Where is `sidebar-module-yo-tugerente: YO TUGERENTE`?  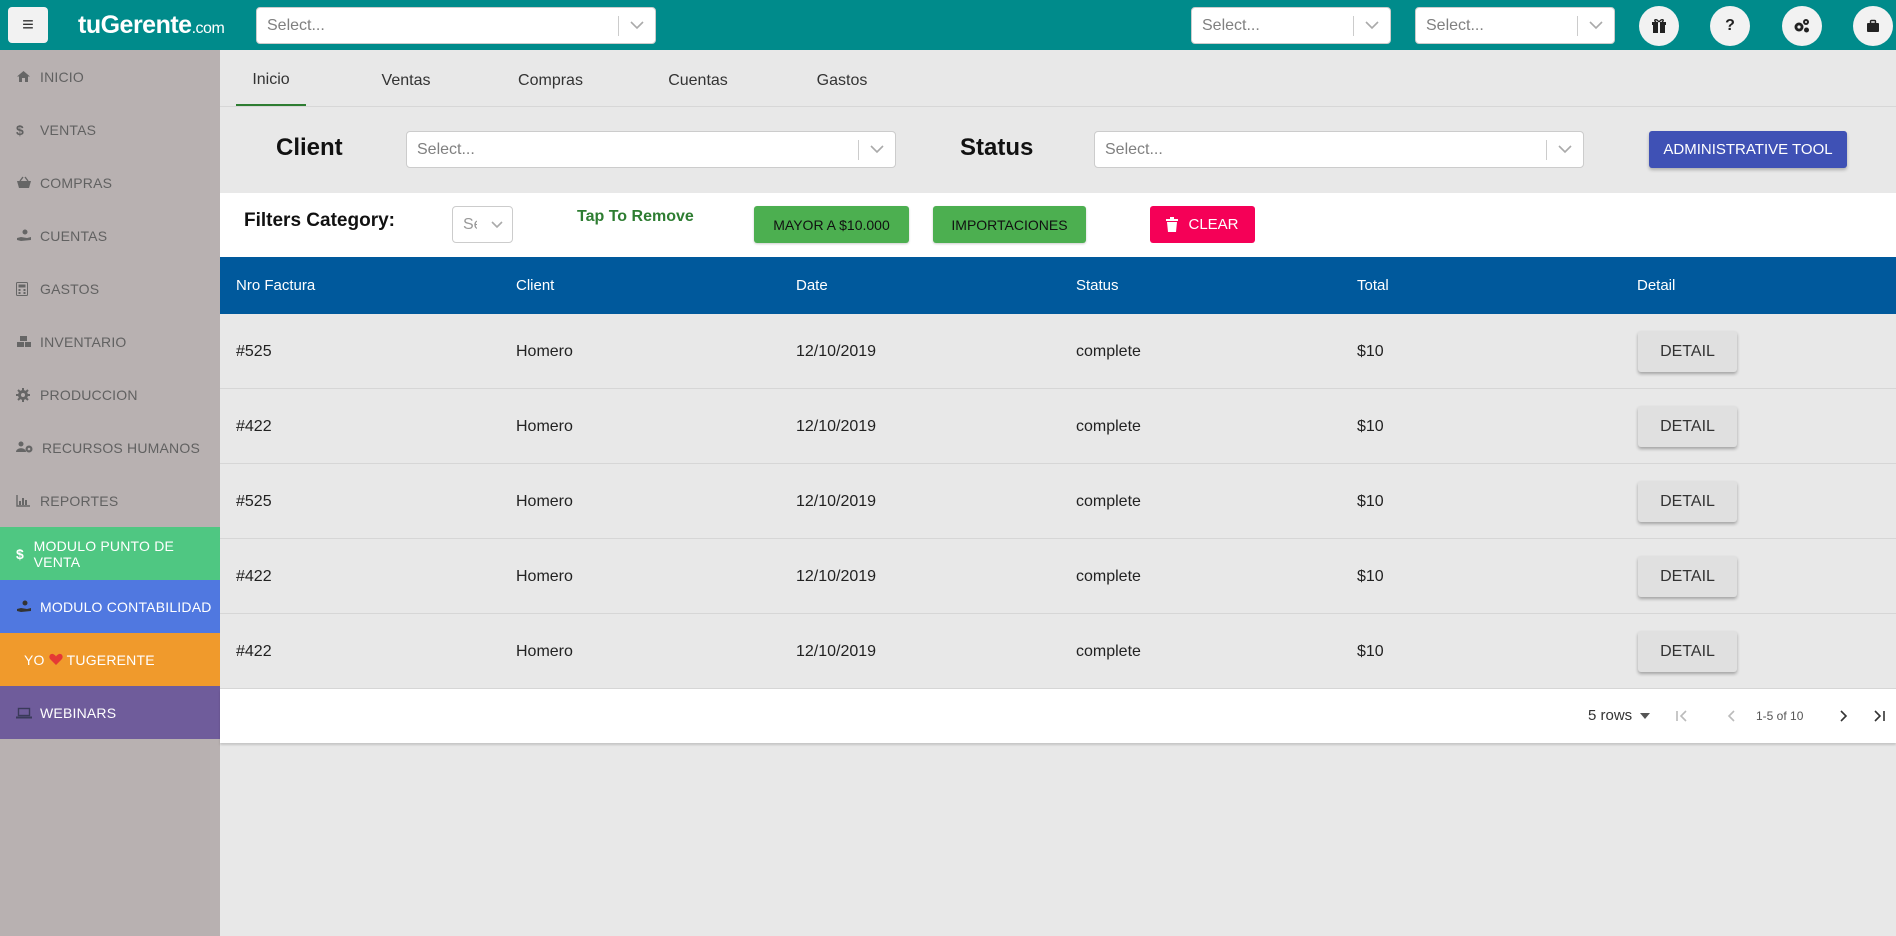 sidebar-module-yo-tugerente: YO TUGERENTE is located at coordinates (110, 659).